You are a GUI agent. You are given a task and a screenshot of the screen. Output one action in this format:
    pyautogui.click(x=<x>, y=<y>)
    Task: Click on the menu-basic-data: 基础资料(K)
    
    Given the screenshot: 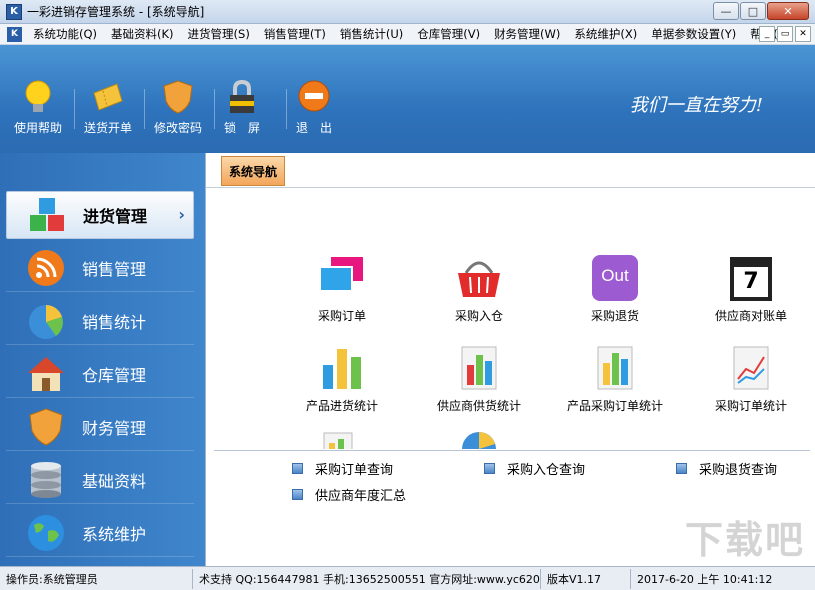 What is the action you would take?
    pyautogui.click(x=142, y=34)
    